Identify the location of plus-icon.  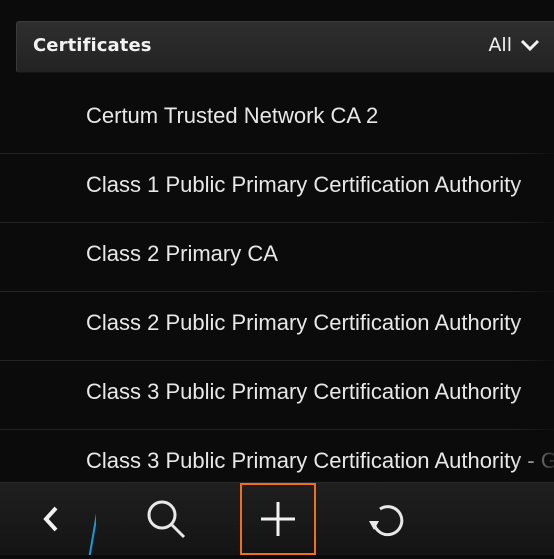
(278, 519).